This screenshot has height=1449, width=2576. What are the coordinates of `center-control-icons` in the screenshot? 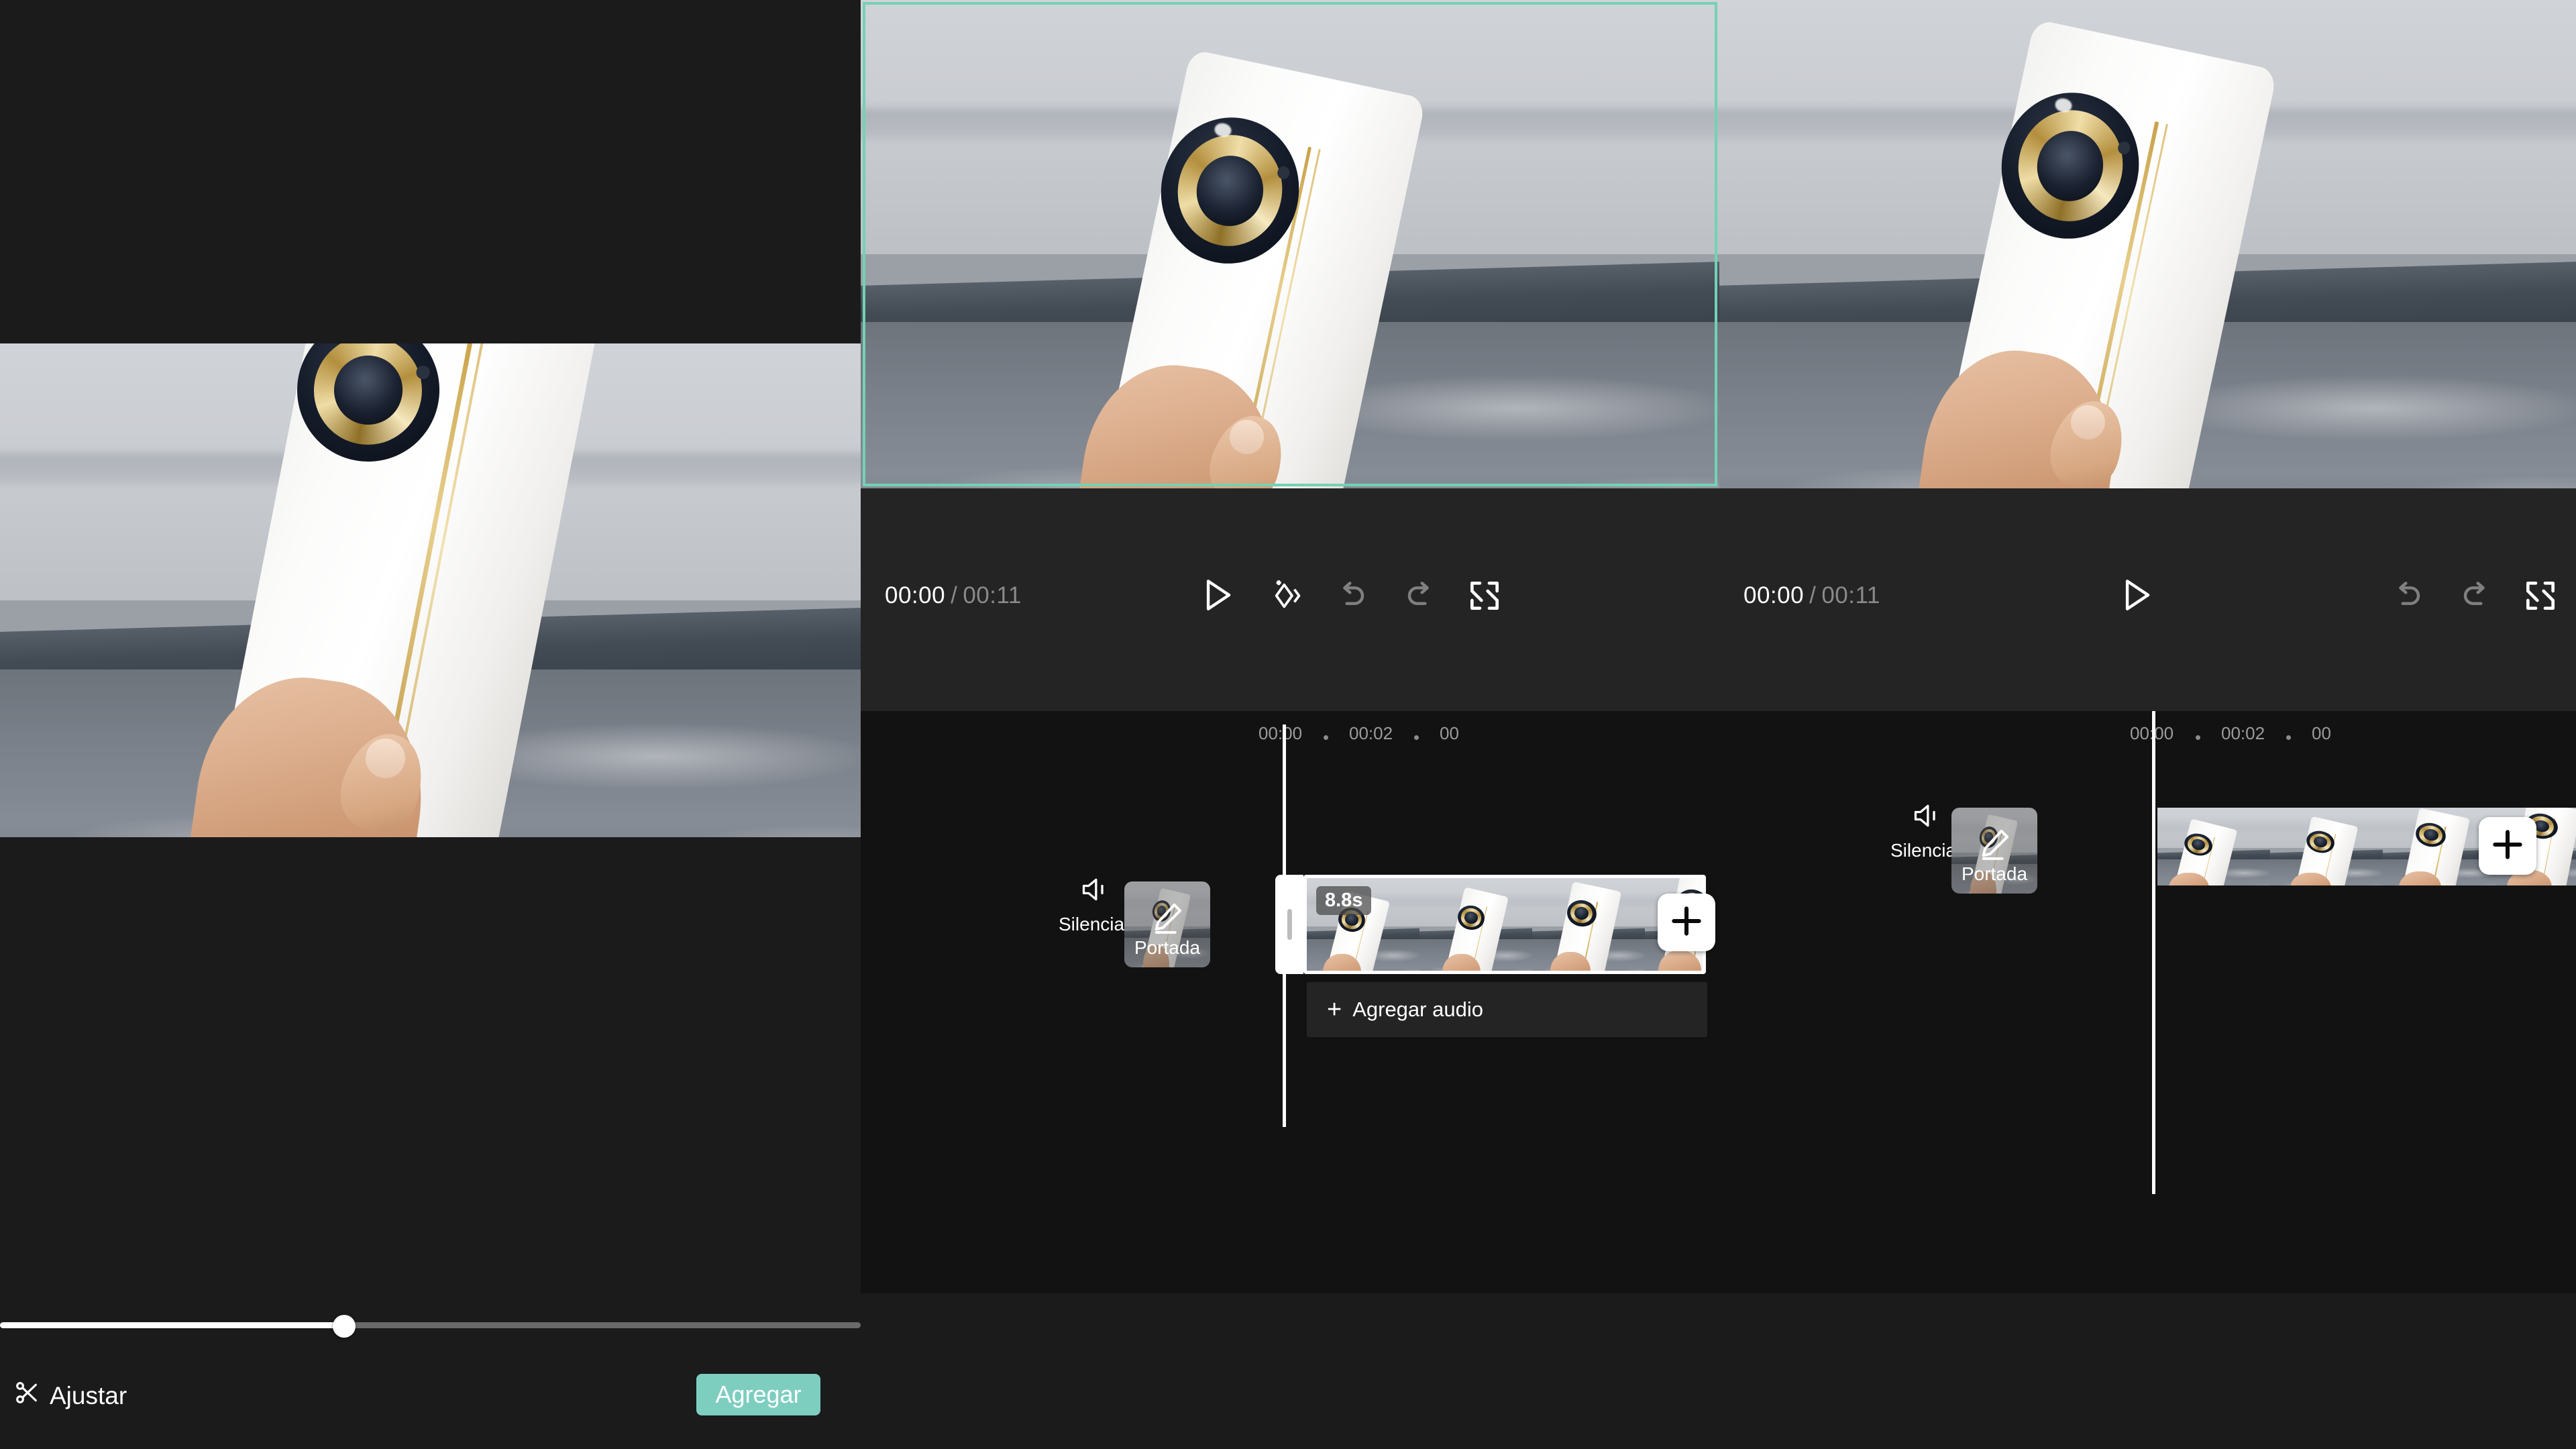 It's located at (1386, 595).